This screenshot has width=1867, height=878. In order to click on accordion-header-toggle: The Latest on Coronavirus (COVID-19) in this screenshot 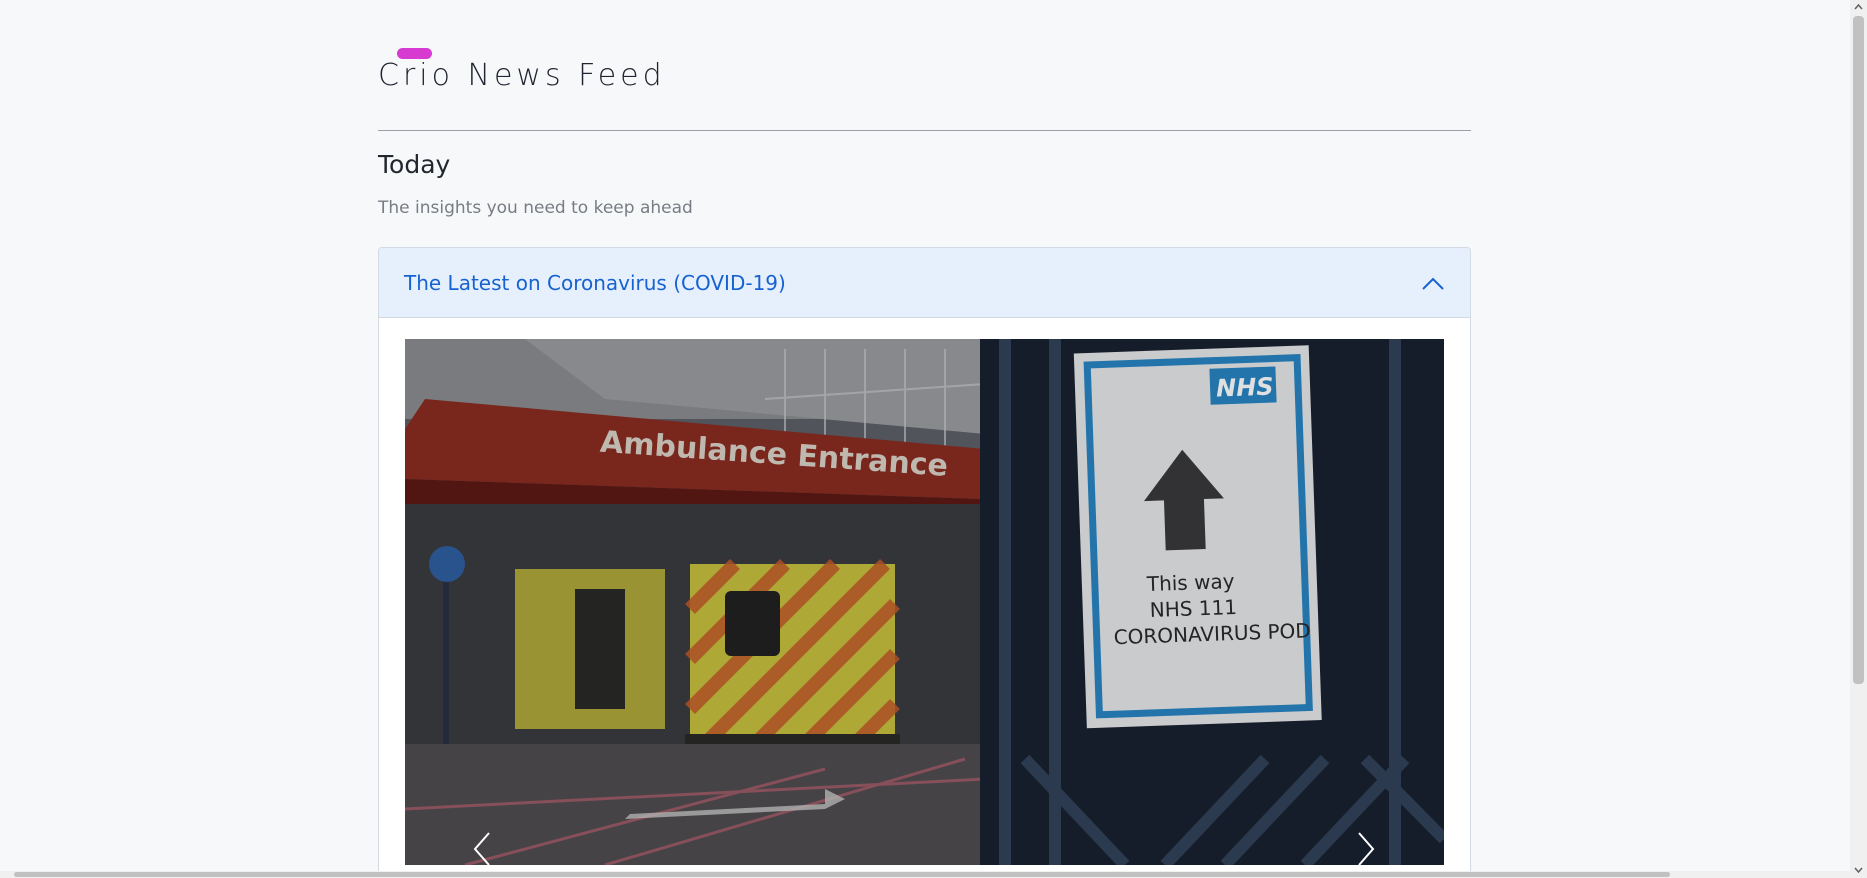, I will do `click(924, 283)`.